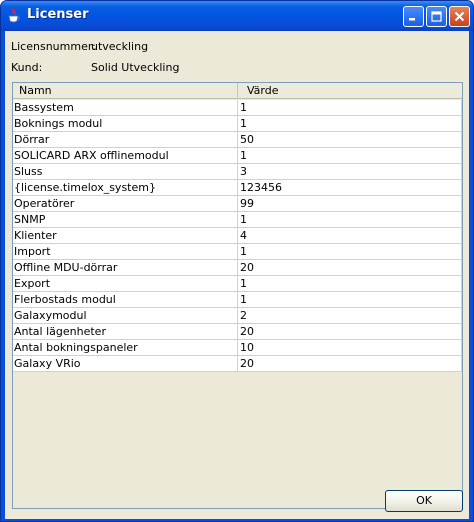 Image resolution: width=474 pixels, height=522 pixels. What do you see at coordinates (135, 67) in the screenshot?
I see `customer-value: Solid Utveckling` at bounding box center [135, 67].